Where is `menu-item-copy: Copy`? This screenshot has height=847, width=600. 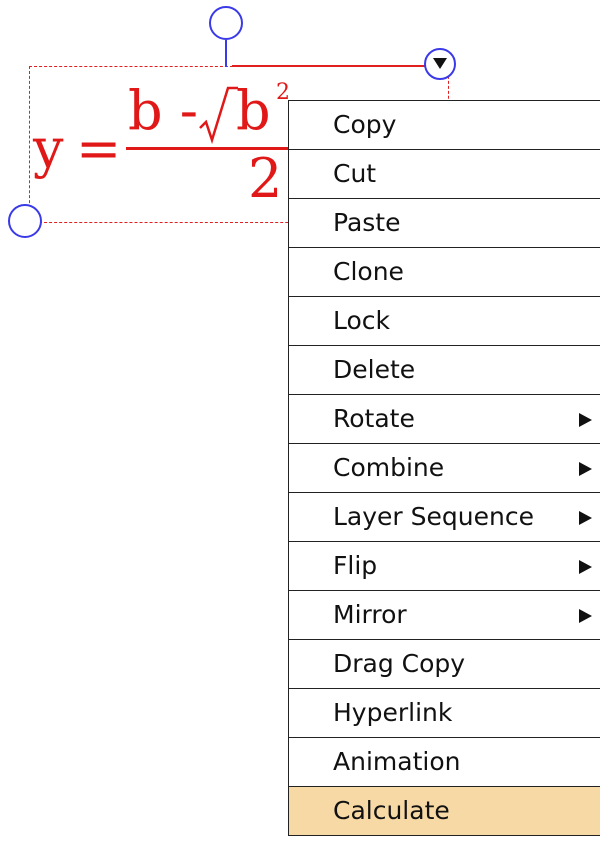 menu-item-copy: Copy is located at coordinates (444, 125).